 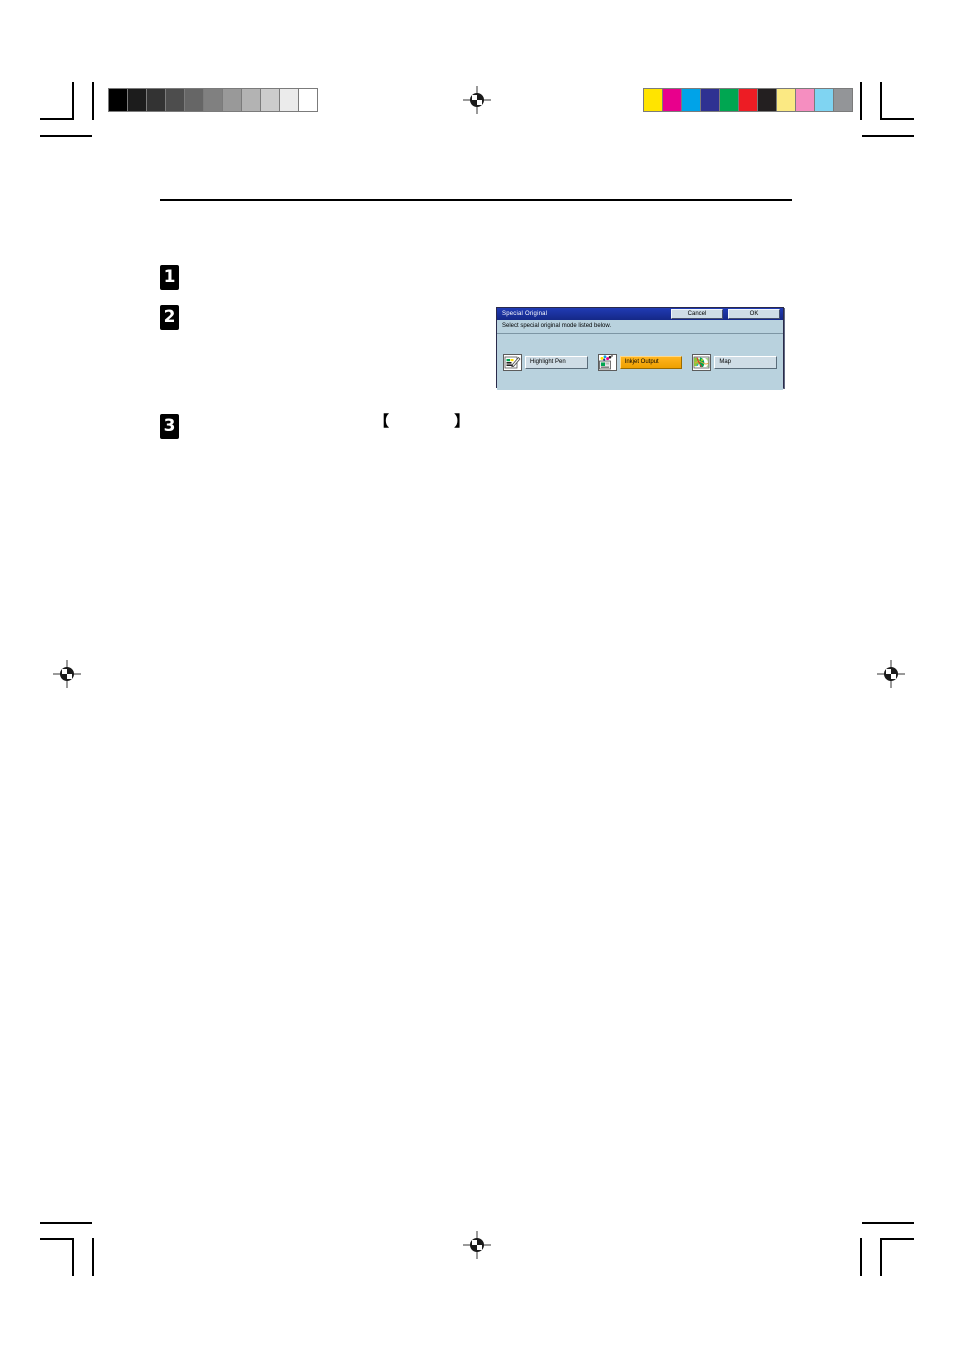 I want to click on crop-mark-top-right-horizontal-a, so click(x=897, y=119).